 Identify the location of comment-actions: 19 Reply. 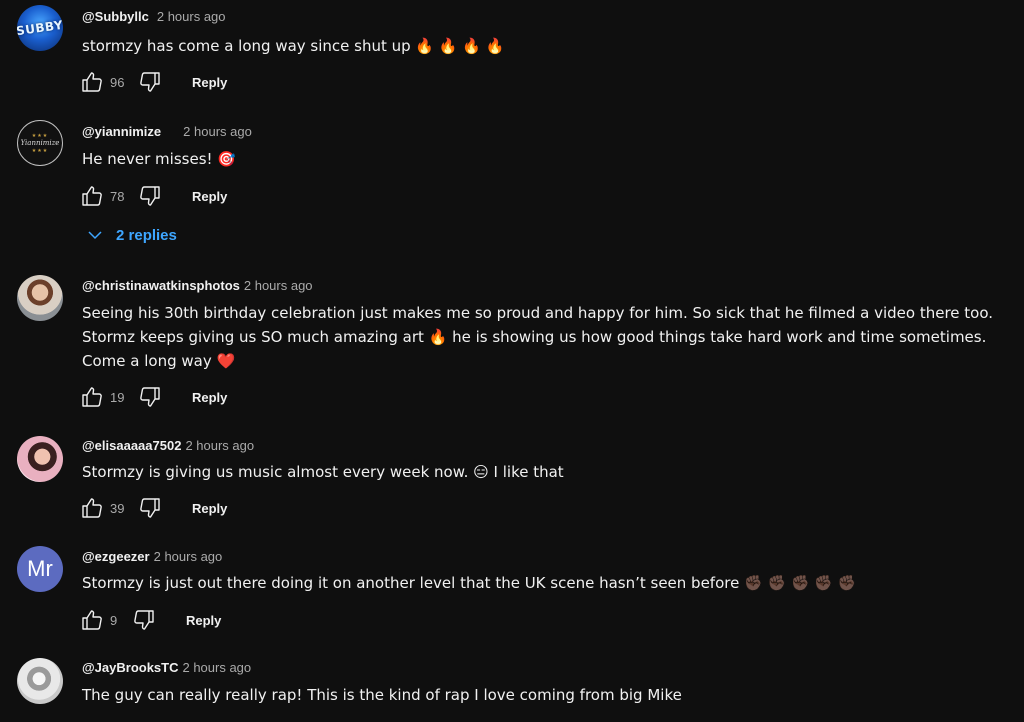
(153, 397).